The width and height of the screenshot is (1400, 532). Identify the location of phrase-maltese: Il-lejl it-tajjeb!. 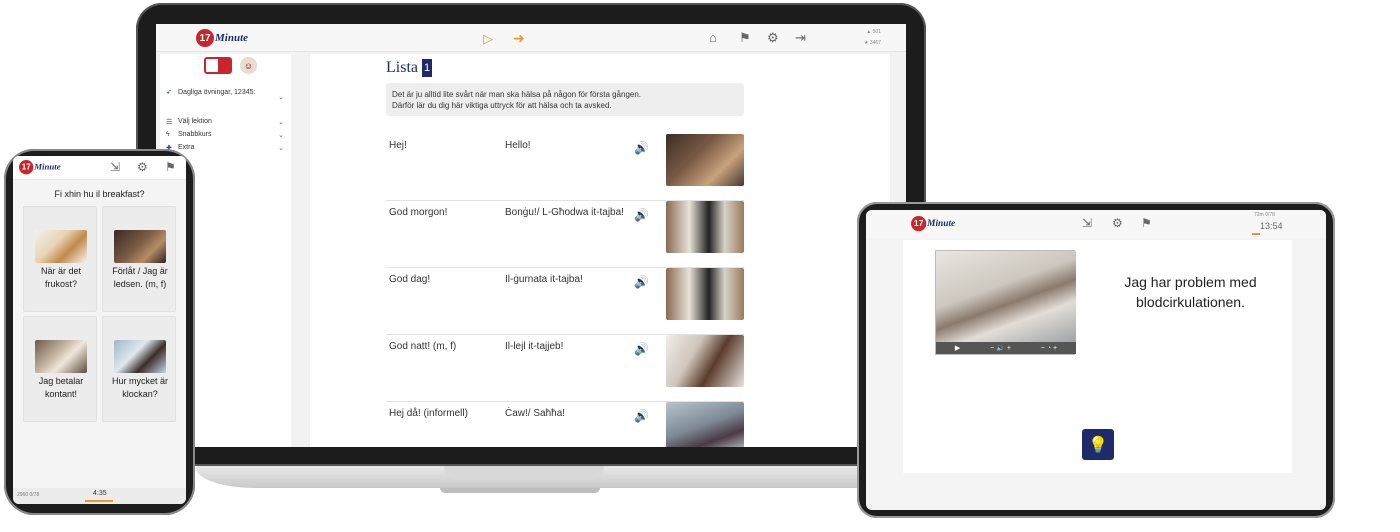
(534, 346).